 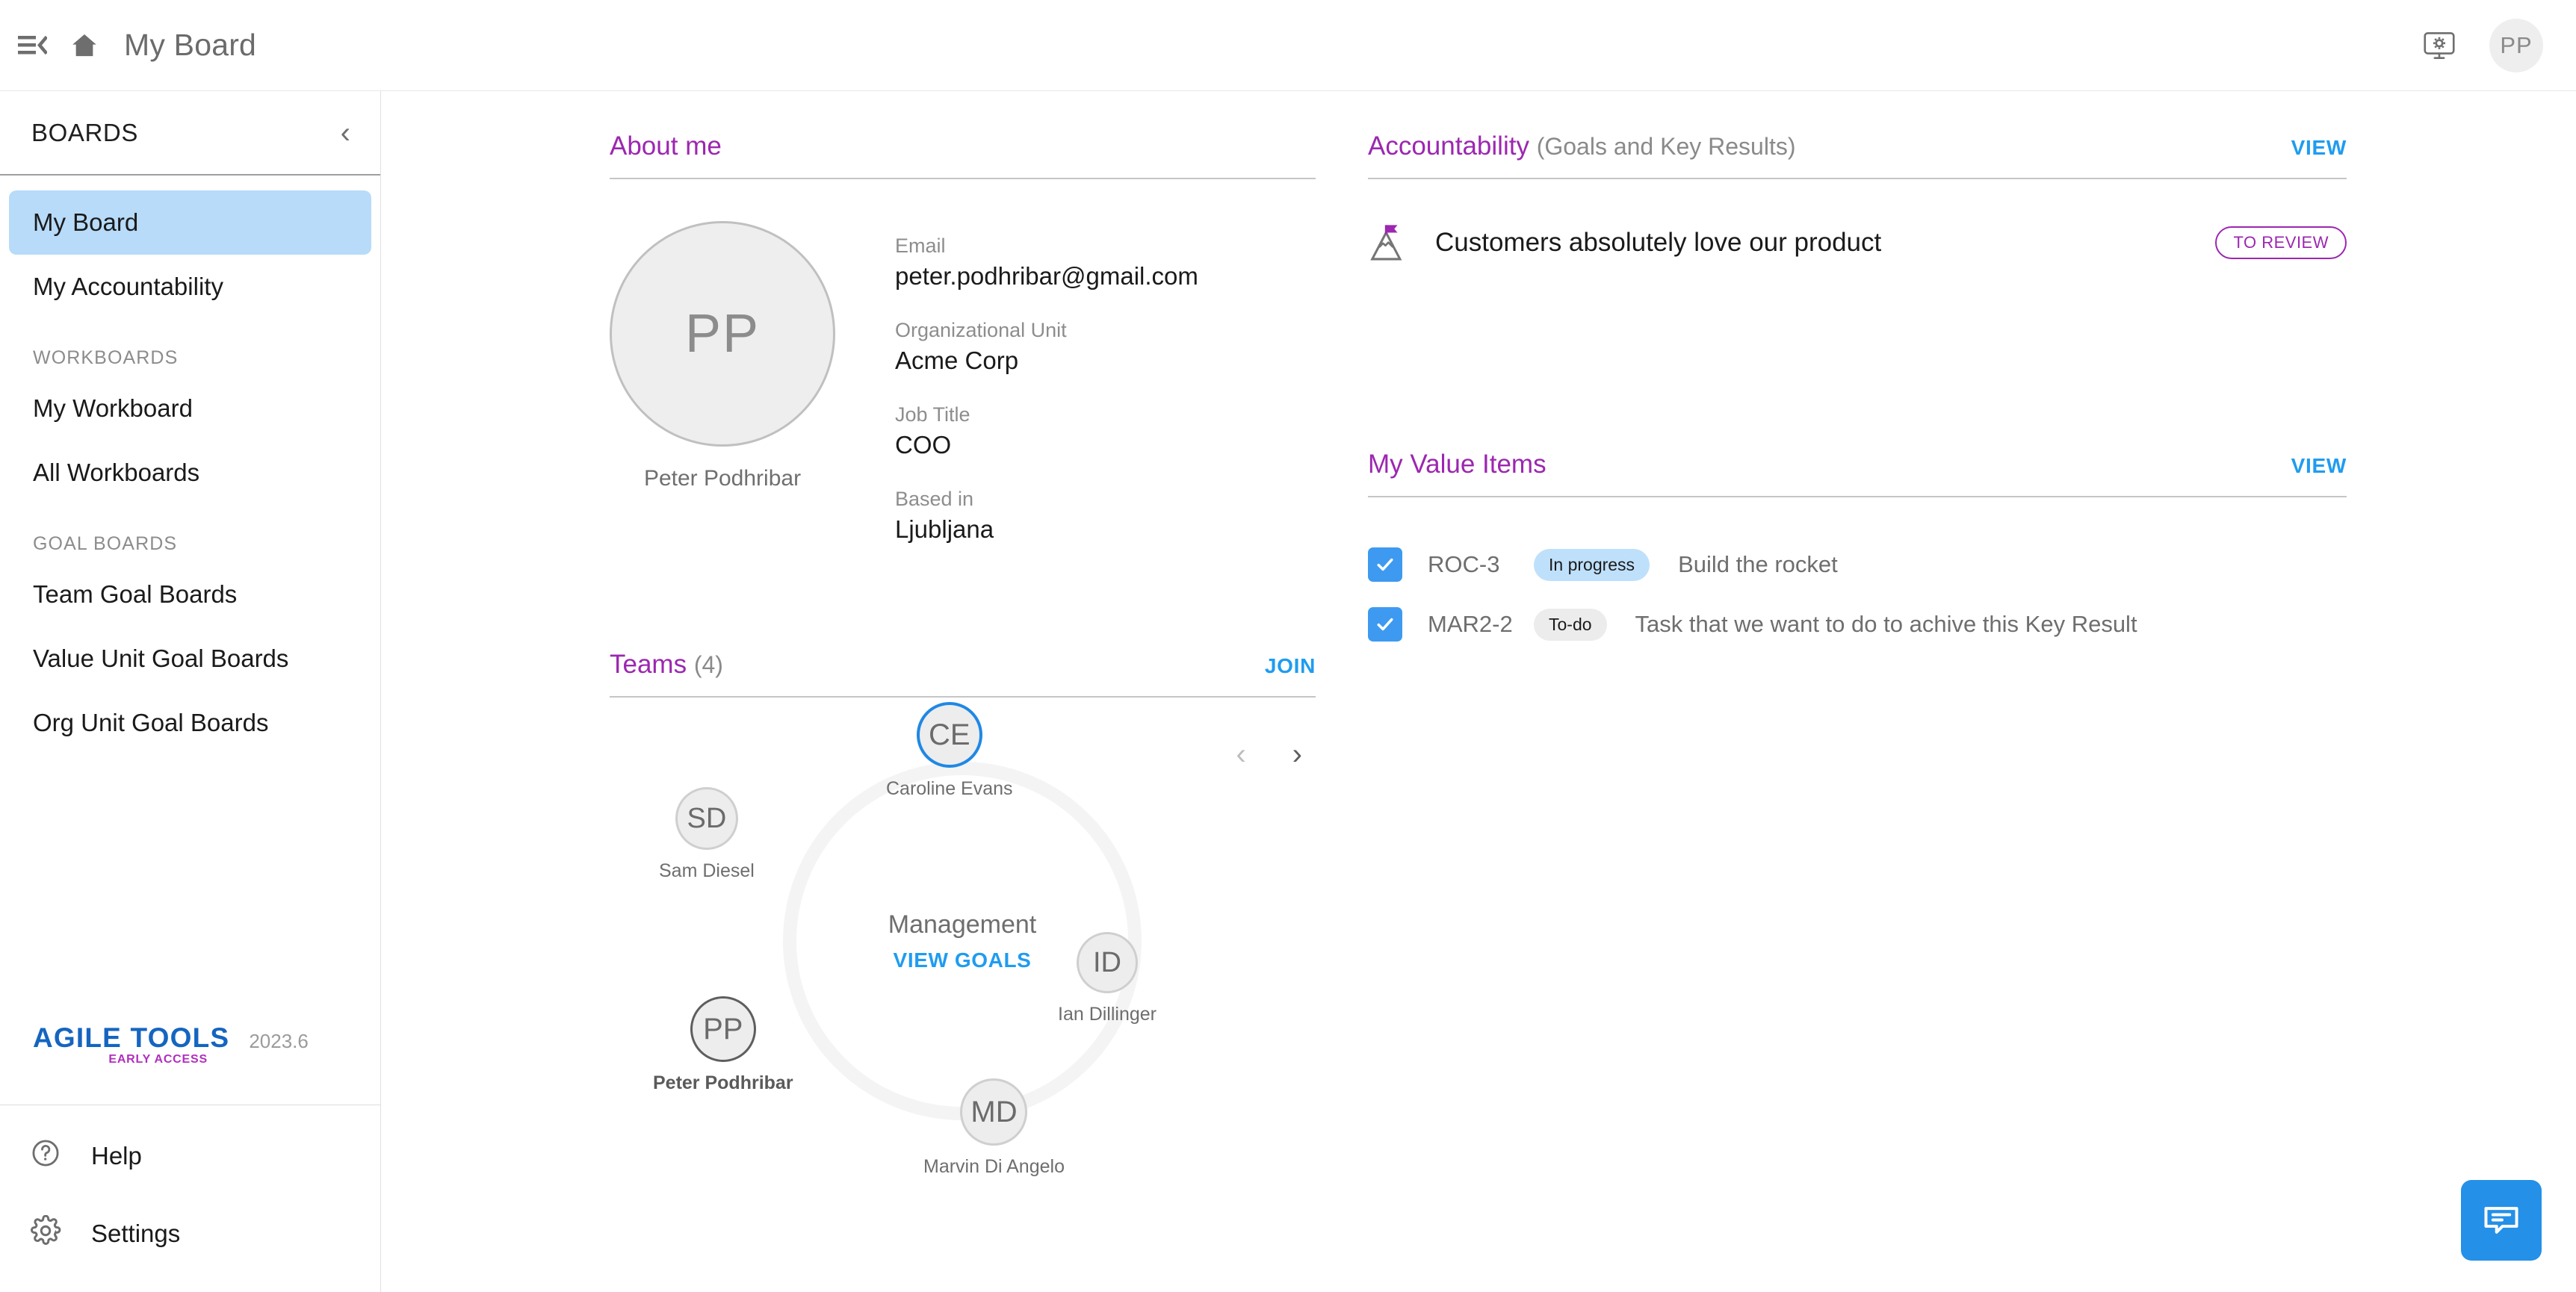 What do you see at coordinates (190, 408) in the screenshot?
I see `sidebar-item-my-workboard: My Workboard` at bounding box center [190, 408].